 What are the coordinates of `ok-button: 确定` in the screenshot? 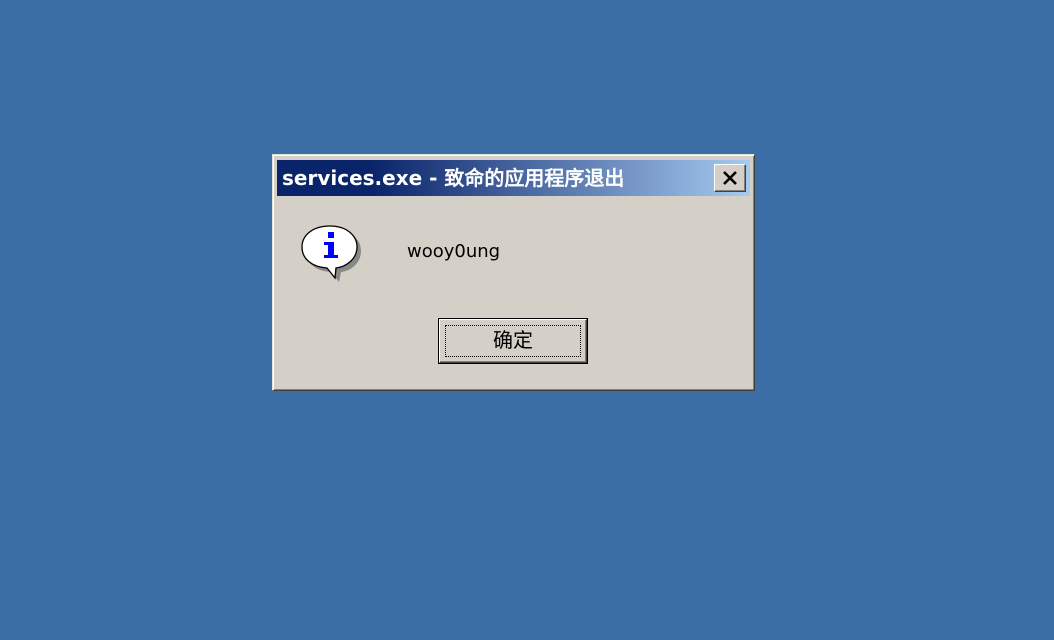 It's located at (513, 341).